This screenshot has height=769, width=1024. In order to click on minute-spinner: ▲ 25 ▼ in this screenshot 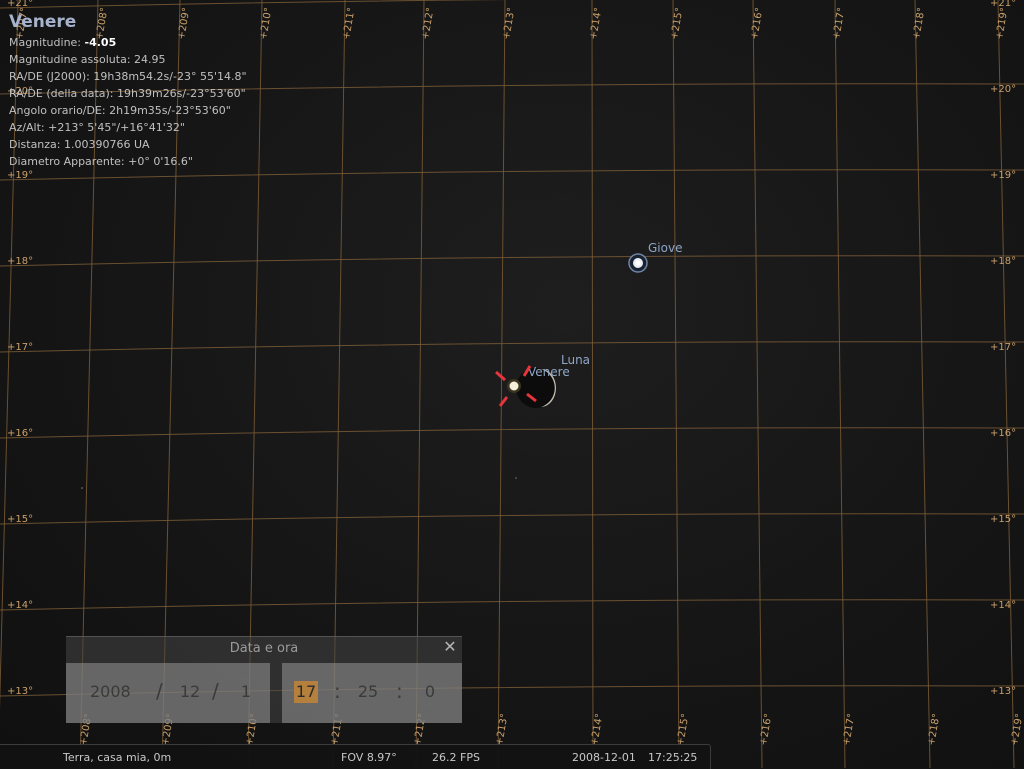, I will do `click(368, 692)`.